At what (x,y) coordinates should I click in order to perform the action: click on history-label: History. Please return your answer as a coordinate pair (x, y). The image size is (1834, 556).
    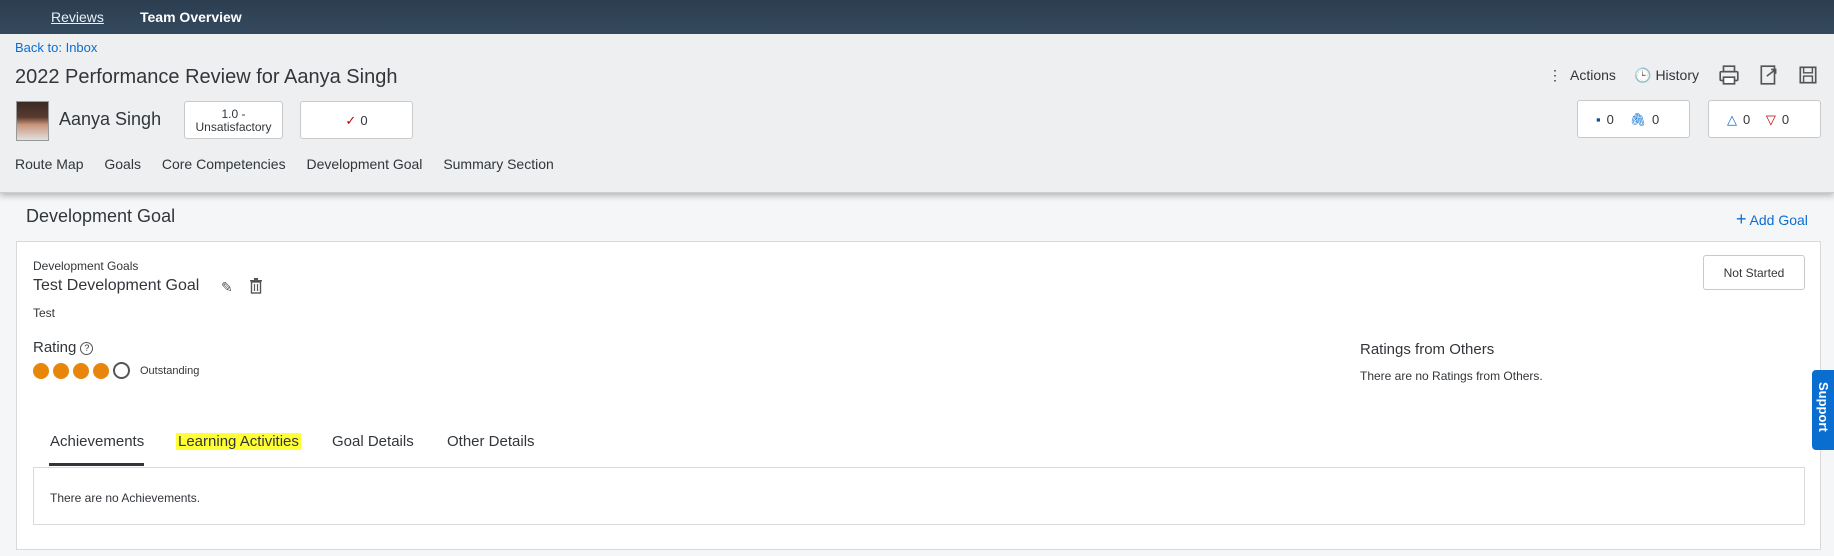
    Looking at the image, I should click on (1677, 75).